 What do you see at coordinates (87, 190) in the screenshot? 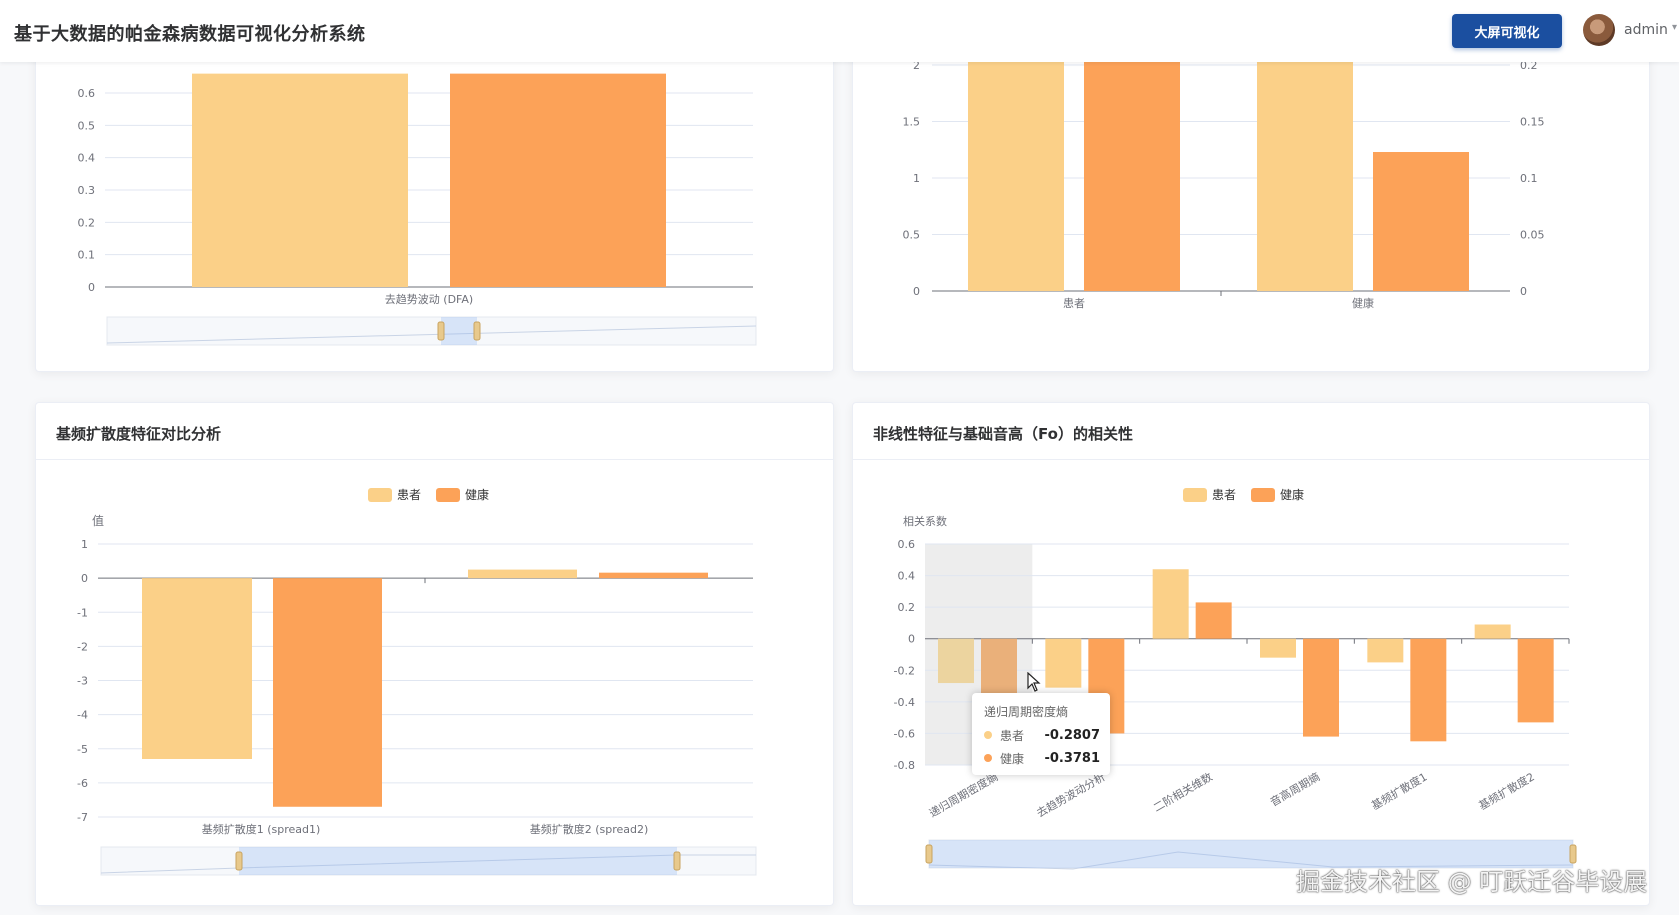
I see `y-tick-label: 0.3` at bounding box center [87, 190].